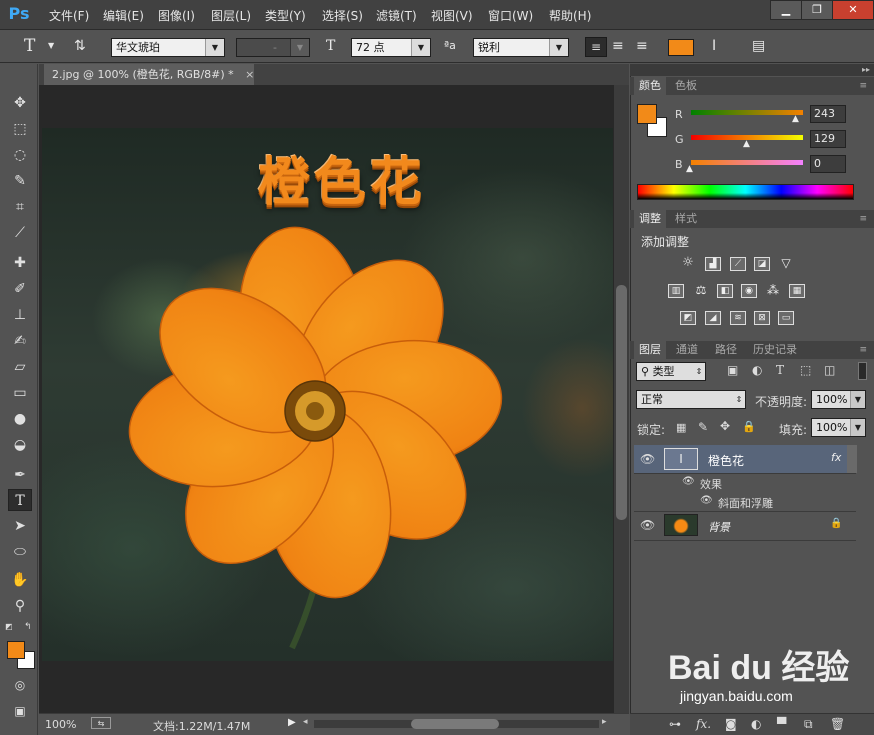  What do you see at coordinates (20, 500) in the screenshot?
I see `type-tool-icon: T` at bounding box center [20, 500].